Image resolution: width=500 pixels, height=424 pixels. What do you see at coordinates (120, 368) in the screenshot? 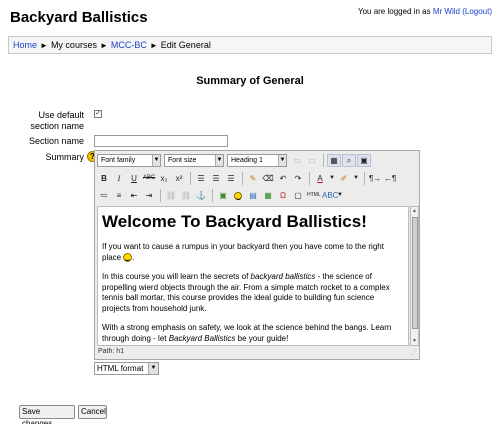
I see `format-select-value: HTML format` at bounding box center [120, 368].